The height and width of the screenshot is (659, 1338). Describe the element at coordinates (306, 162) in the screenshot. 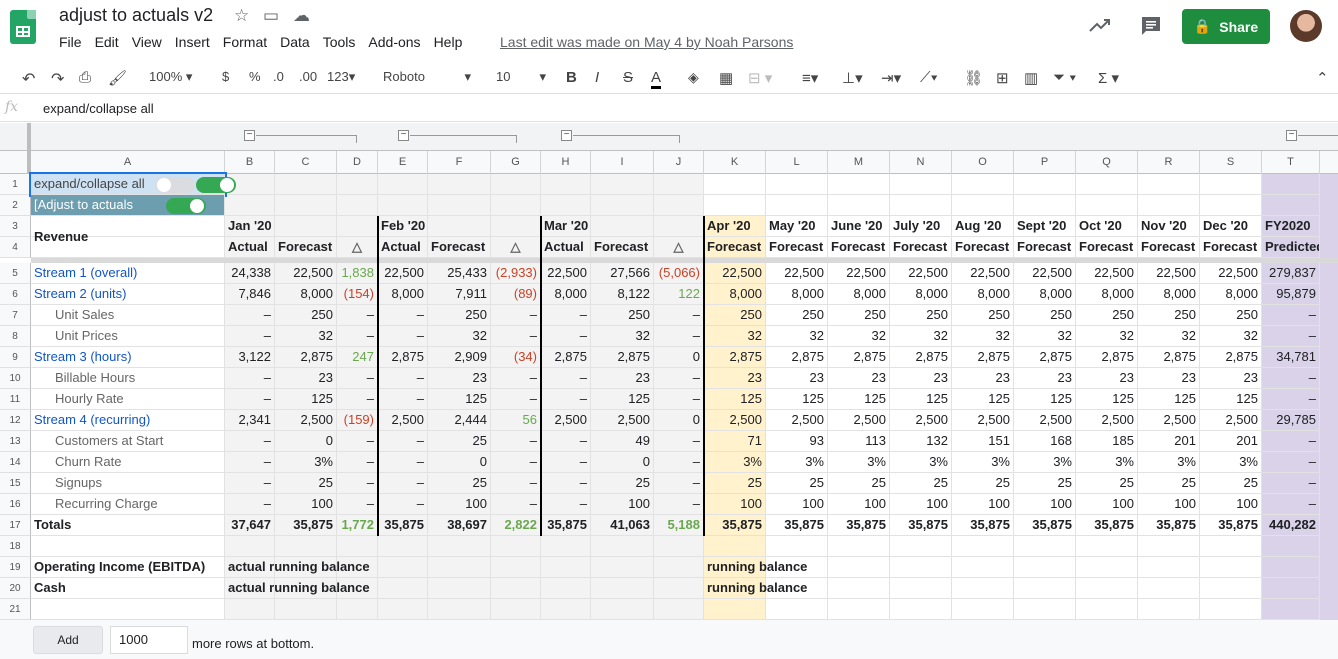

I see `column-header-c: C` at that location.